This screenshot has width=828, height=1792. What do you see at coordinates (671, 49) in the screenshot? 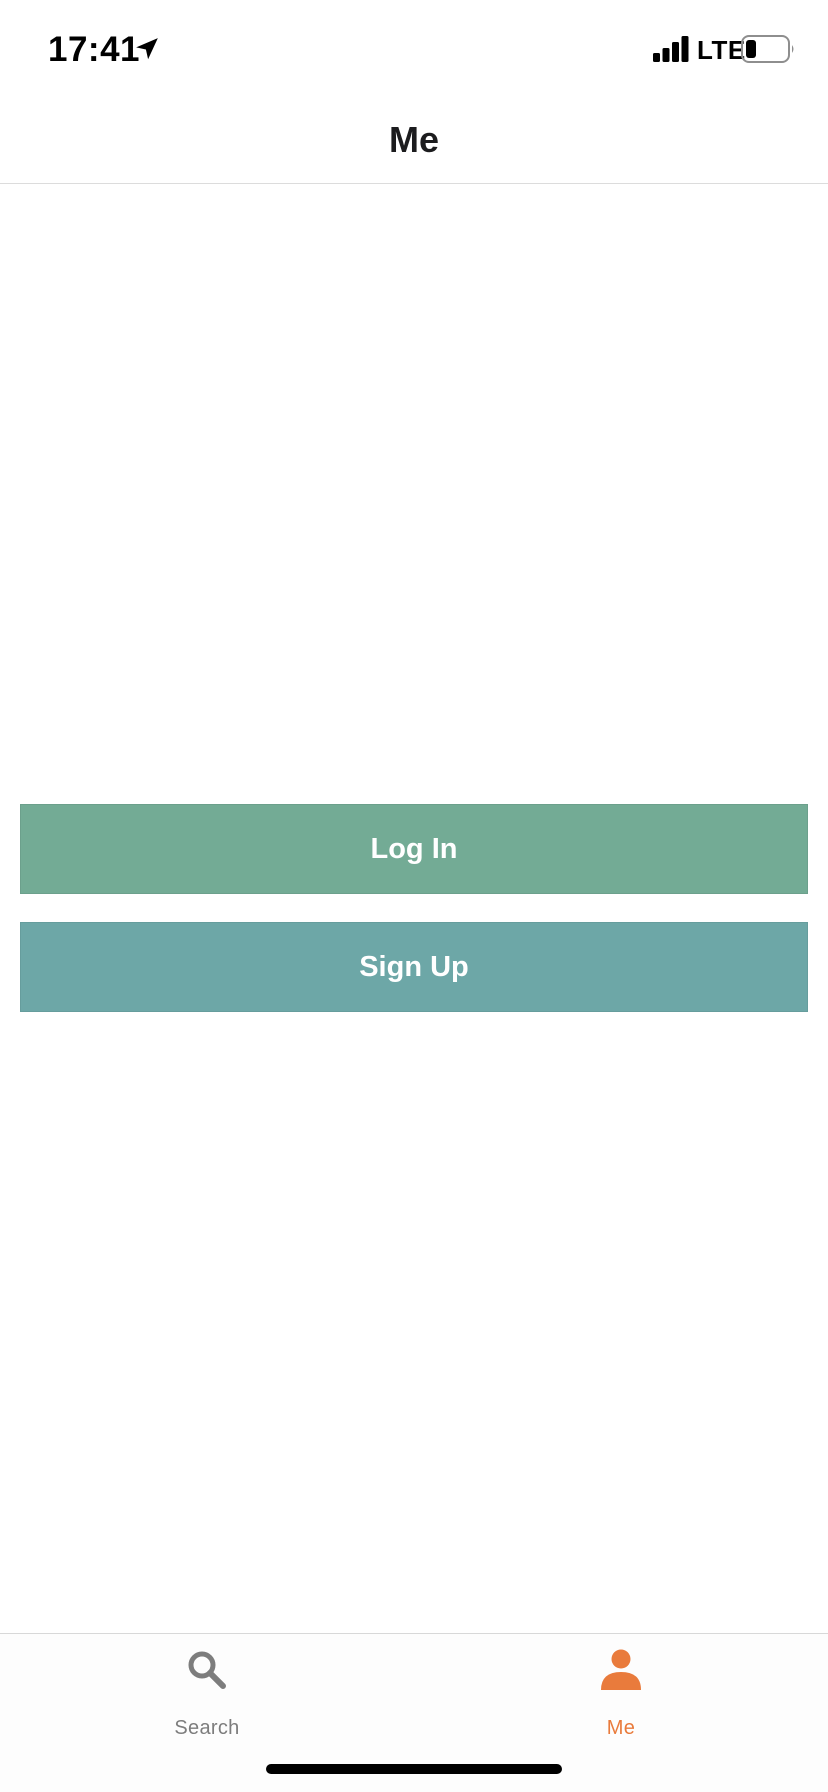
I see `cellular-signal-icon` at bounding box center [671, 49].